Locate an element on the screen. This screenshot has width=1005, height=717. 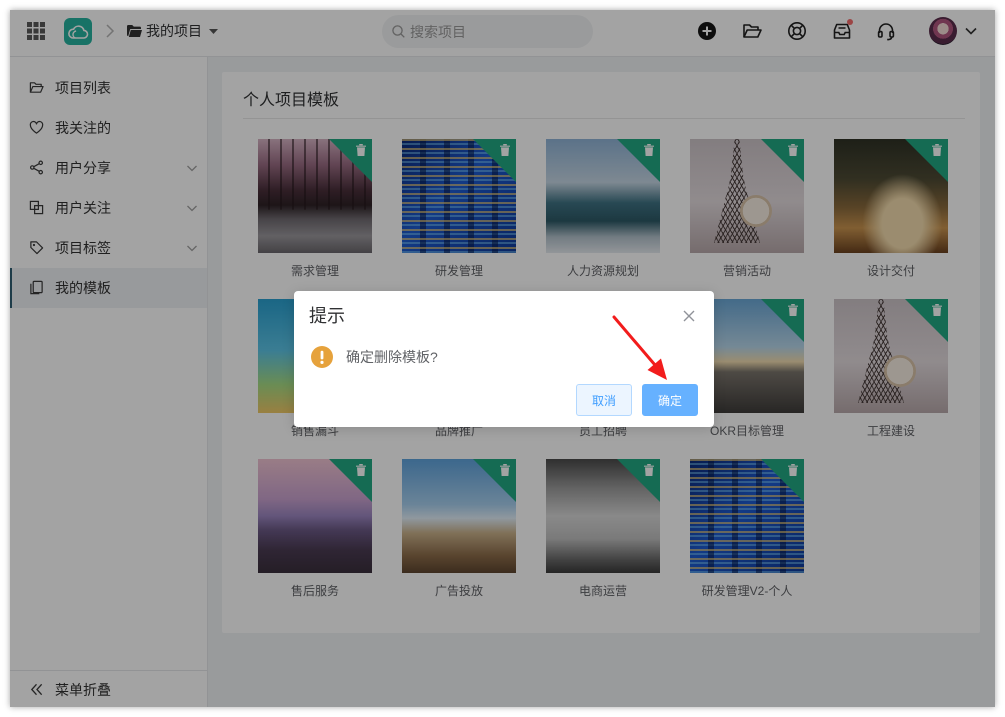
close-icon is located at coordinates (689, 316).